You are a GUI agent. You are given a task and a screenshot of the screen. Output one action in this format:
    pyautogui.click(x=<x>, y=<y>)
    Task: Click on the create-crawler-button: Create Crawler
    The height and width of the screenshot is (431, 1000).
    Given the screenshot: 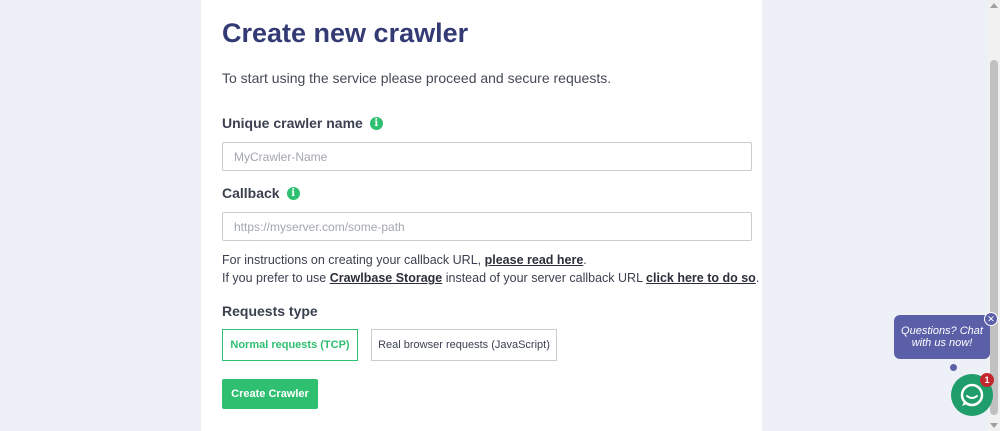 What is the action you would take?
    pyautogui.click(x=270, y=394)
    